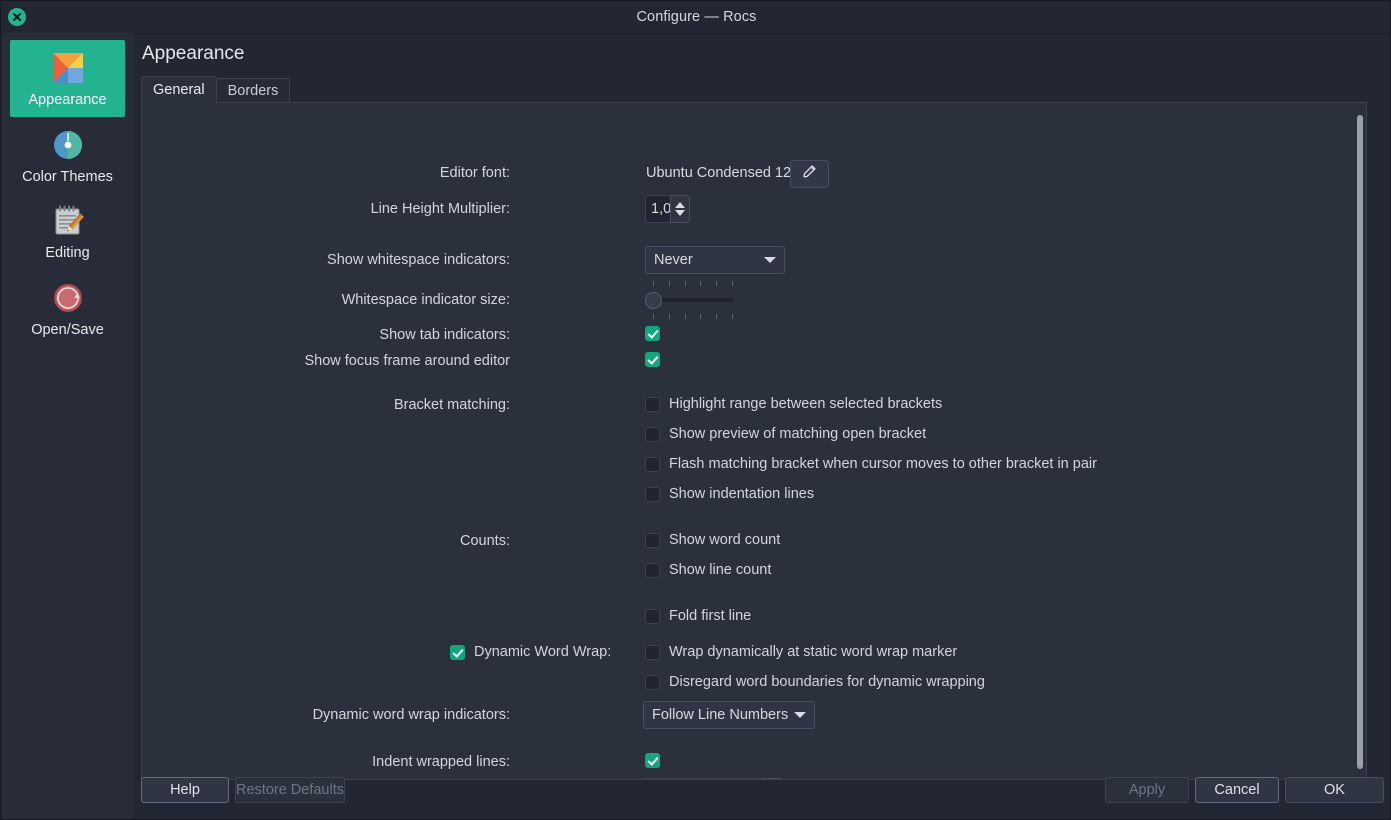 The image size is (1391, 820). Describe the element at coordinates (440, 209) in the screenshot. I see `line-height-label: Line Height Multiplier:` at that location.